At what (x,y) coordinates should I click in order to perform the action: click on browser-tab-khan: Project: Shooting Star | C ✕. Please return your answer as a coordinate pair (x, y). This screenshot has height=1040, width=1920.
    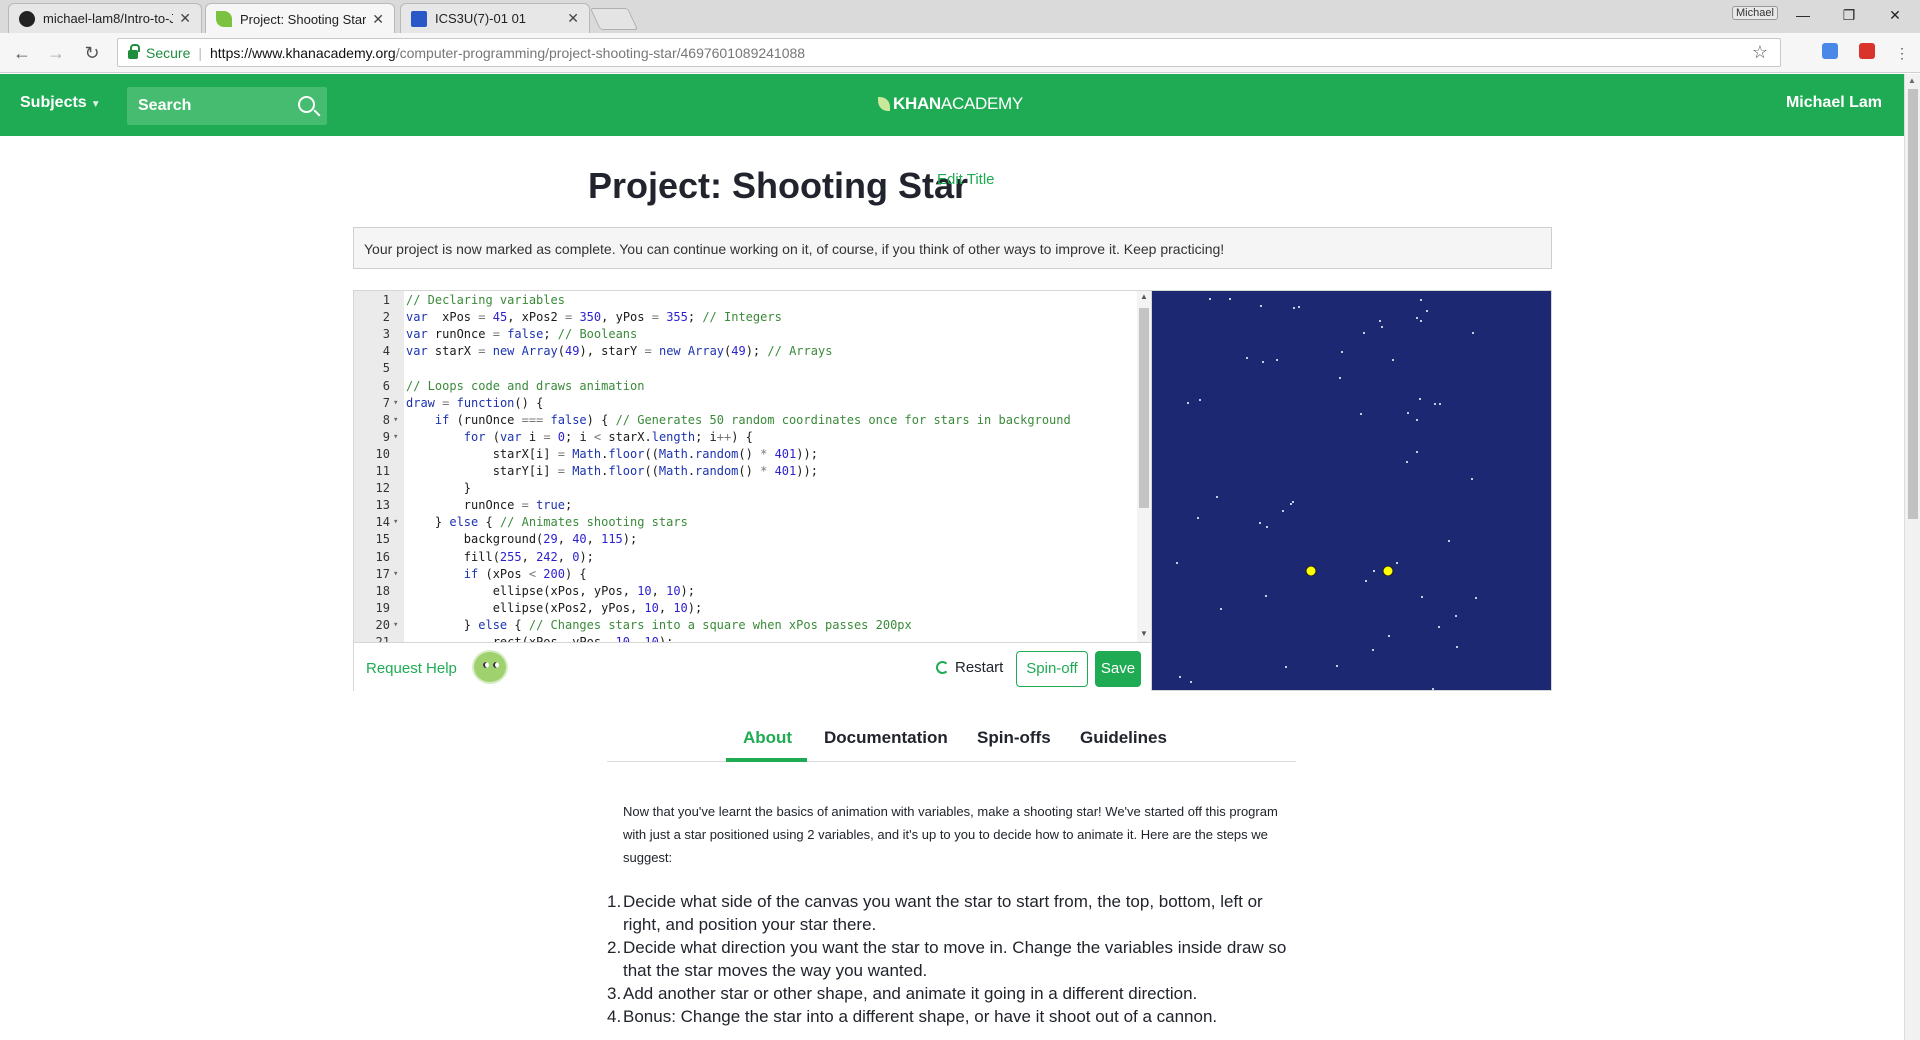
    Looking at the image, I should click on (300, 18).